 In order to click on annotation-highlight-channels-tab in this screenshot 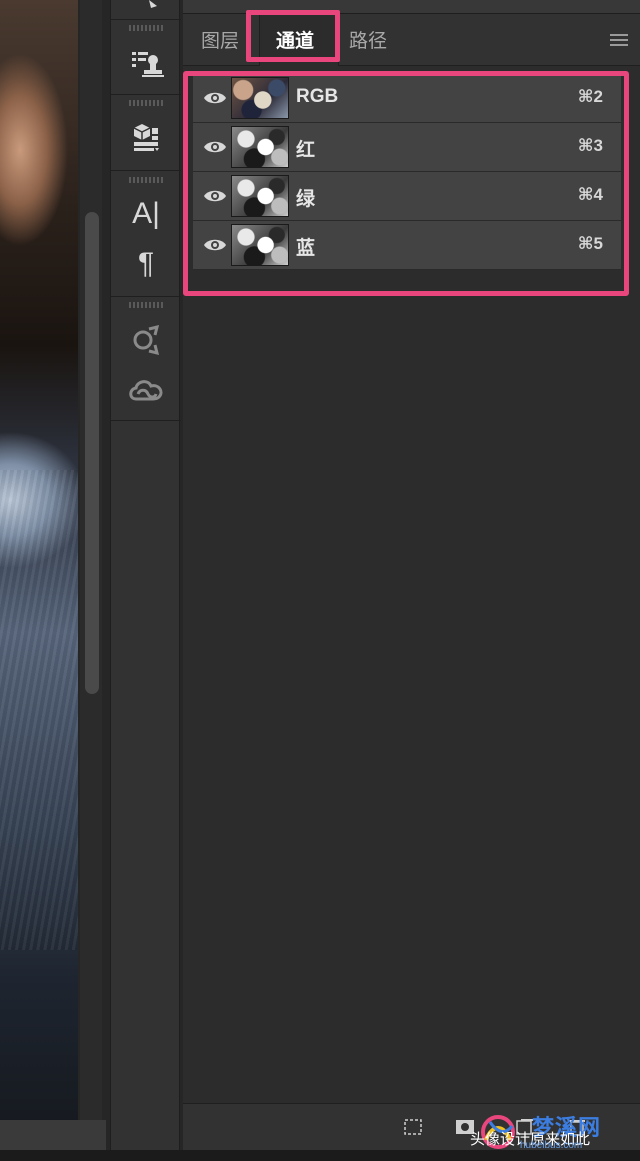, I will do `click(293, 36)`.